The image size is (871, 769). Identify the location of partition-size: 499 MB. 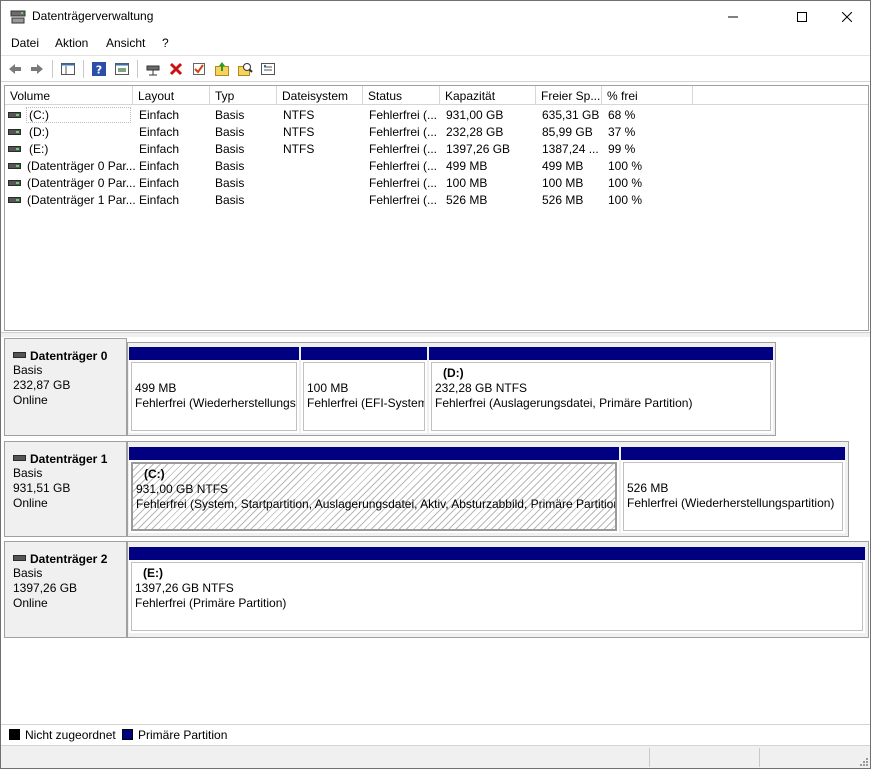
(156, 388).